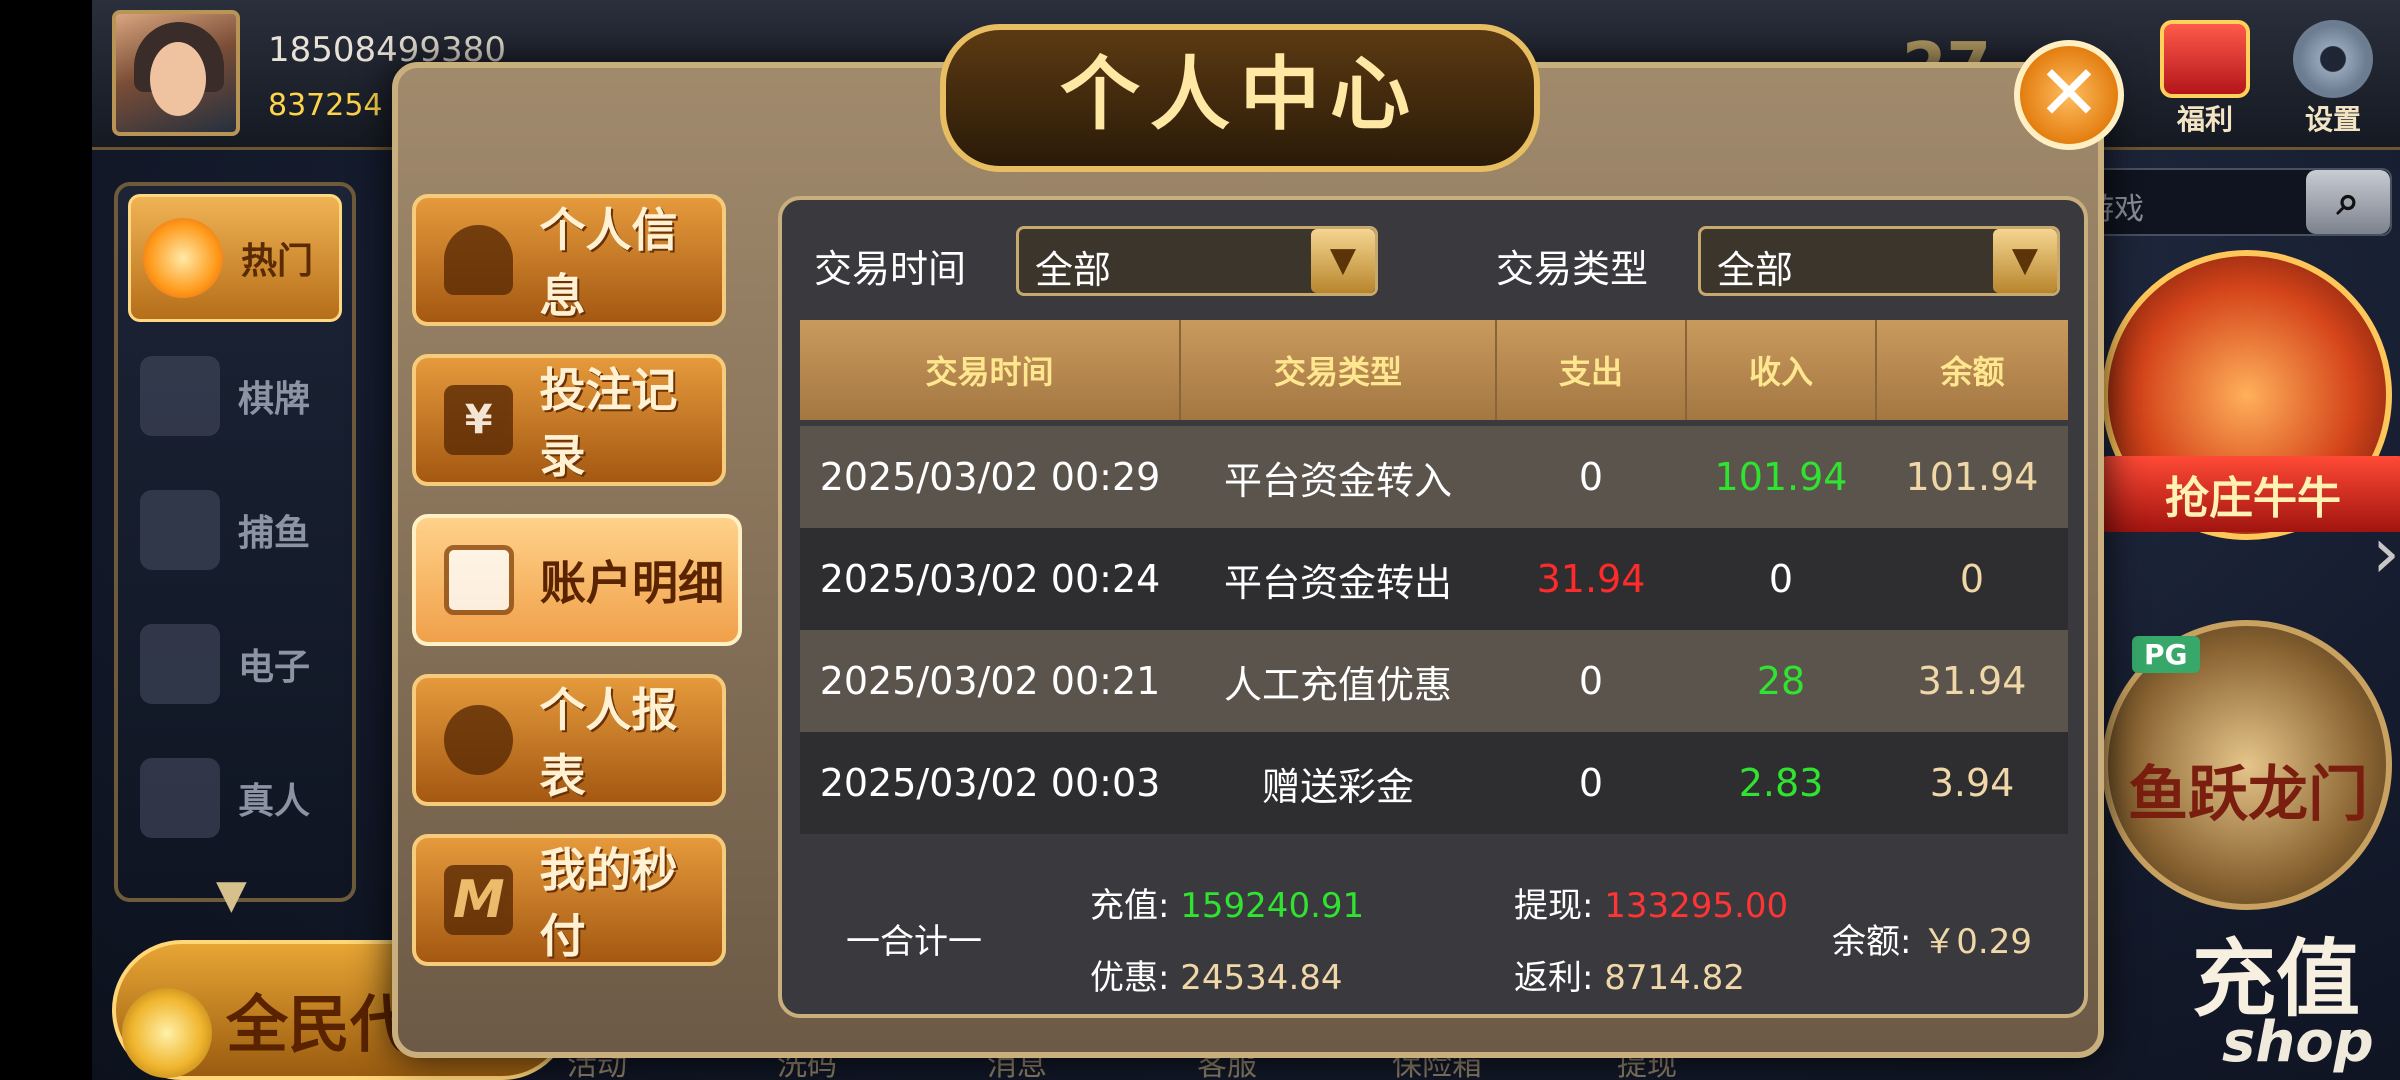 The image size is (2400, 1080). What do you see at coordinates (1872, 942) in the screenshot?
I see `summary-balance-label: 余额:` at bounding box center [1872, 942].